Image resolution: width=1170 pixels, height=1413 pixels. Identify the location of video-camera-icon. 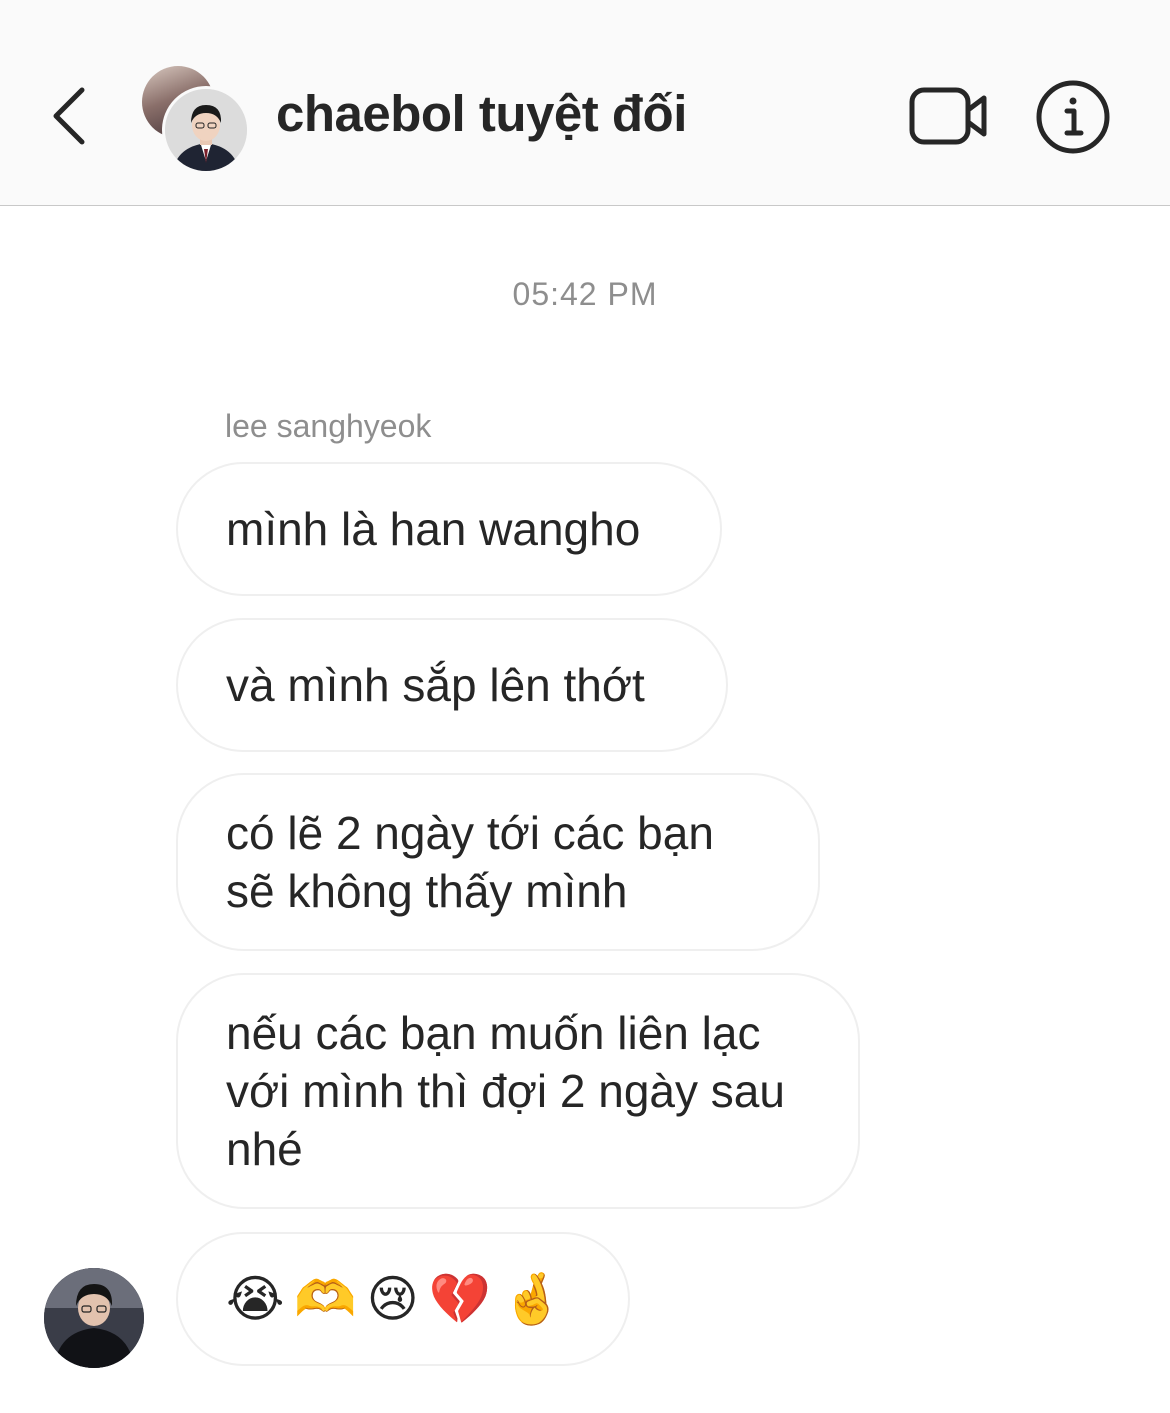
(948, 116).